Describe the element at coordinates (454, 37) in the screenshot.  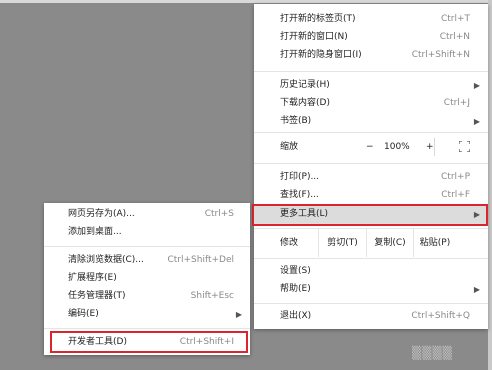
I see `menu-item-shortcut: Ctrl+N` at that location.